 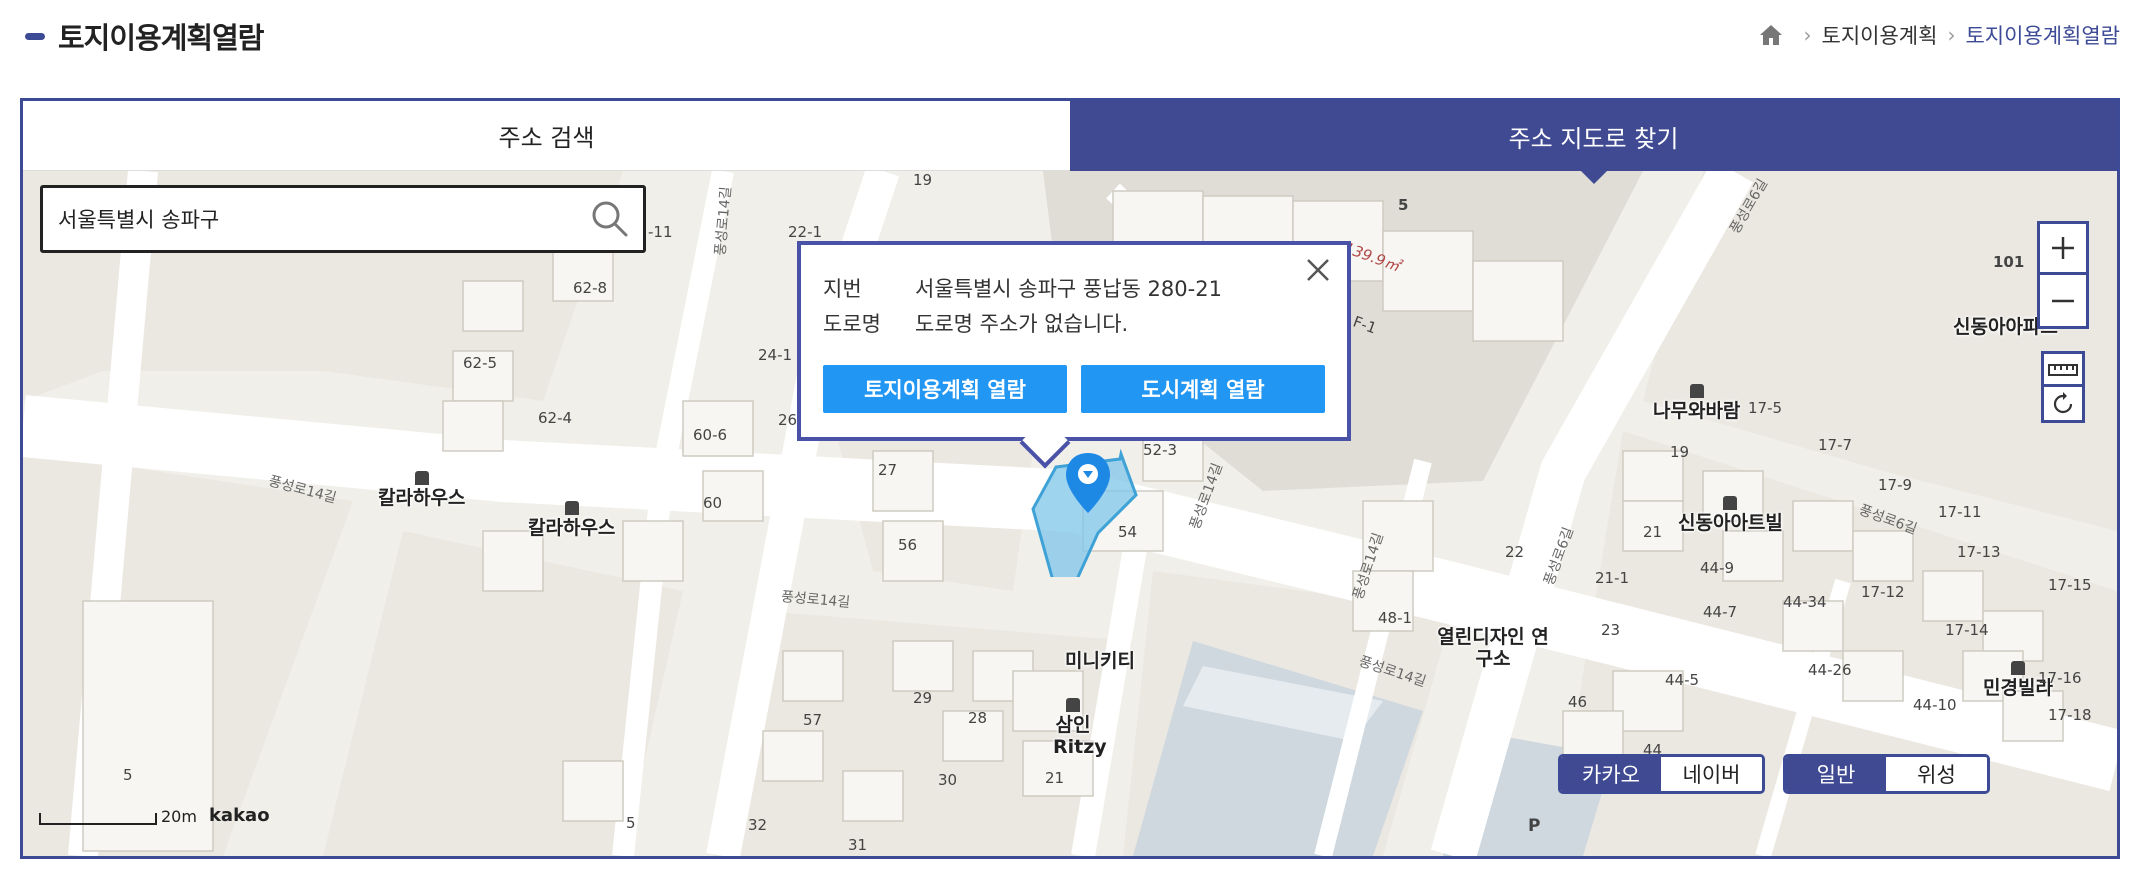 What do you see at coordinates (1578, 702) in the screenshot?
I see `lot-number: 46` at bounding box center [1578, 702].